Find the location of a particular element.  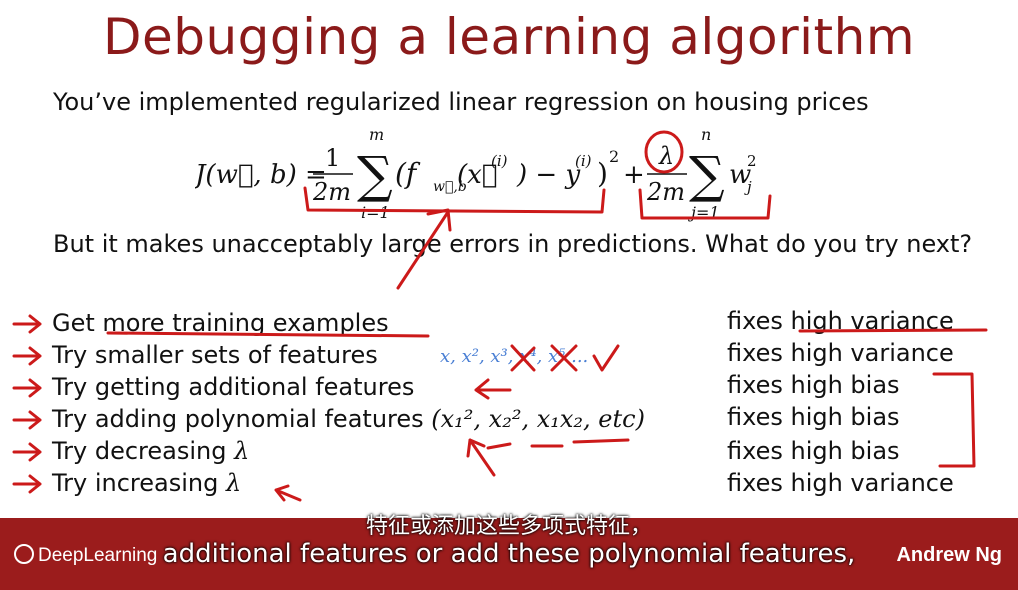

formula-sum2-top: n is located at coordinates (706, 136).